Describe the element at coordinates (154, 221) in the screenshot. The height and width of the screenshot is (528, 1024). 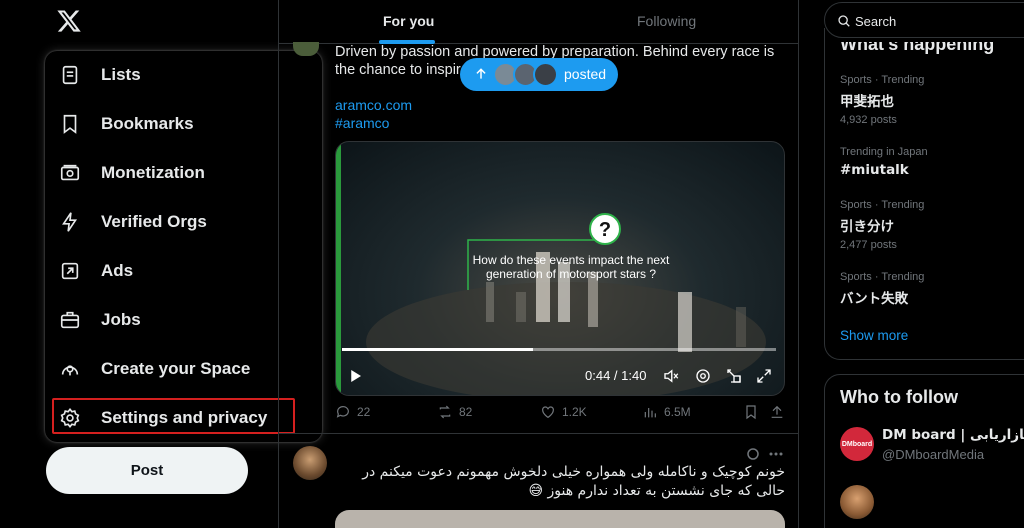
I see `menu-item-label: Verified Orgs` at that location.